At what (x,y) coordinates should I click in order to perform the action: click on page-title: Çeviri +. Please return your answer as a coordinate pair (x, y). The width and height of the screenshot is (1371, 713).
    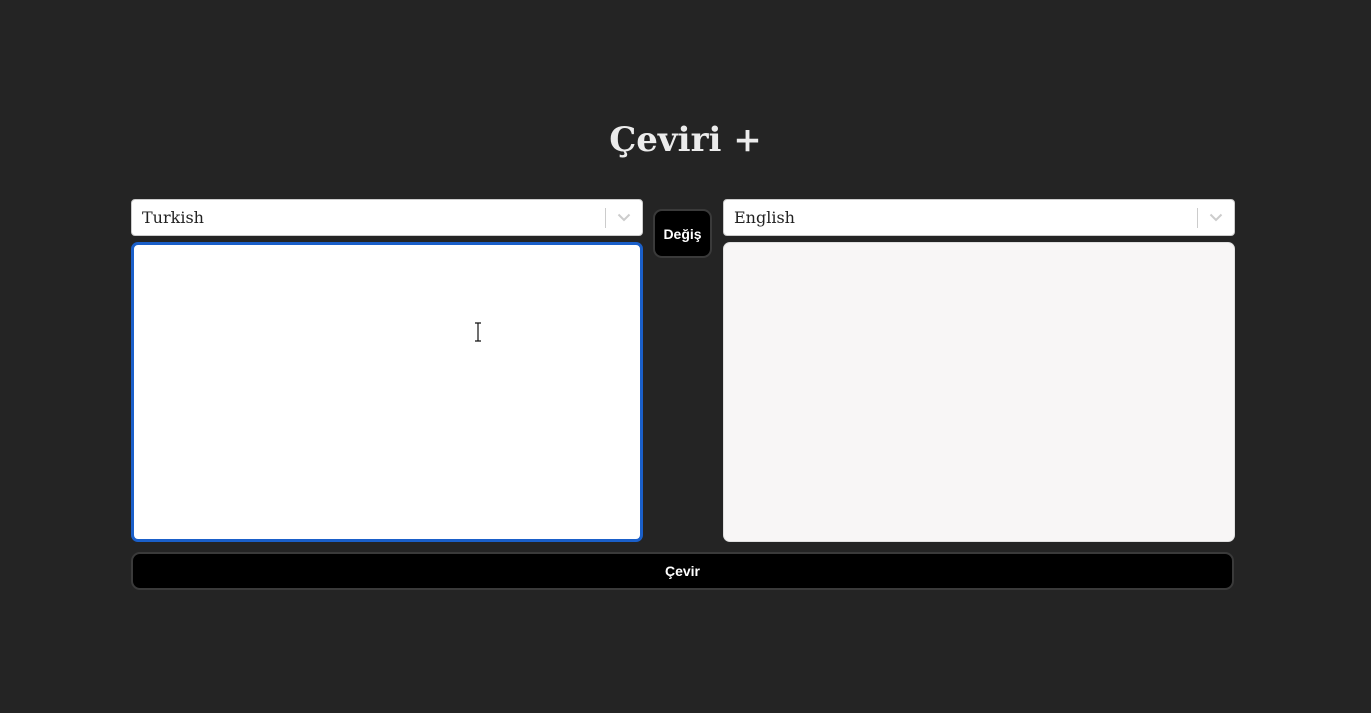
    Looking at the image, I should click on (685, 140).